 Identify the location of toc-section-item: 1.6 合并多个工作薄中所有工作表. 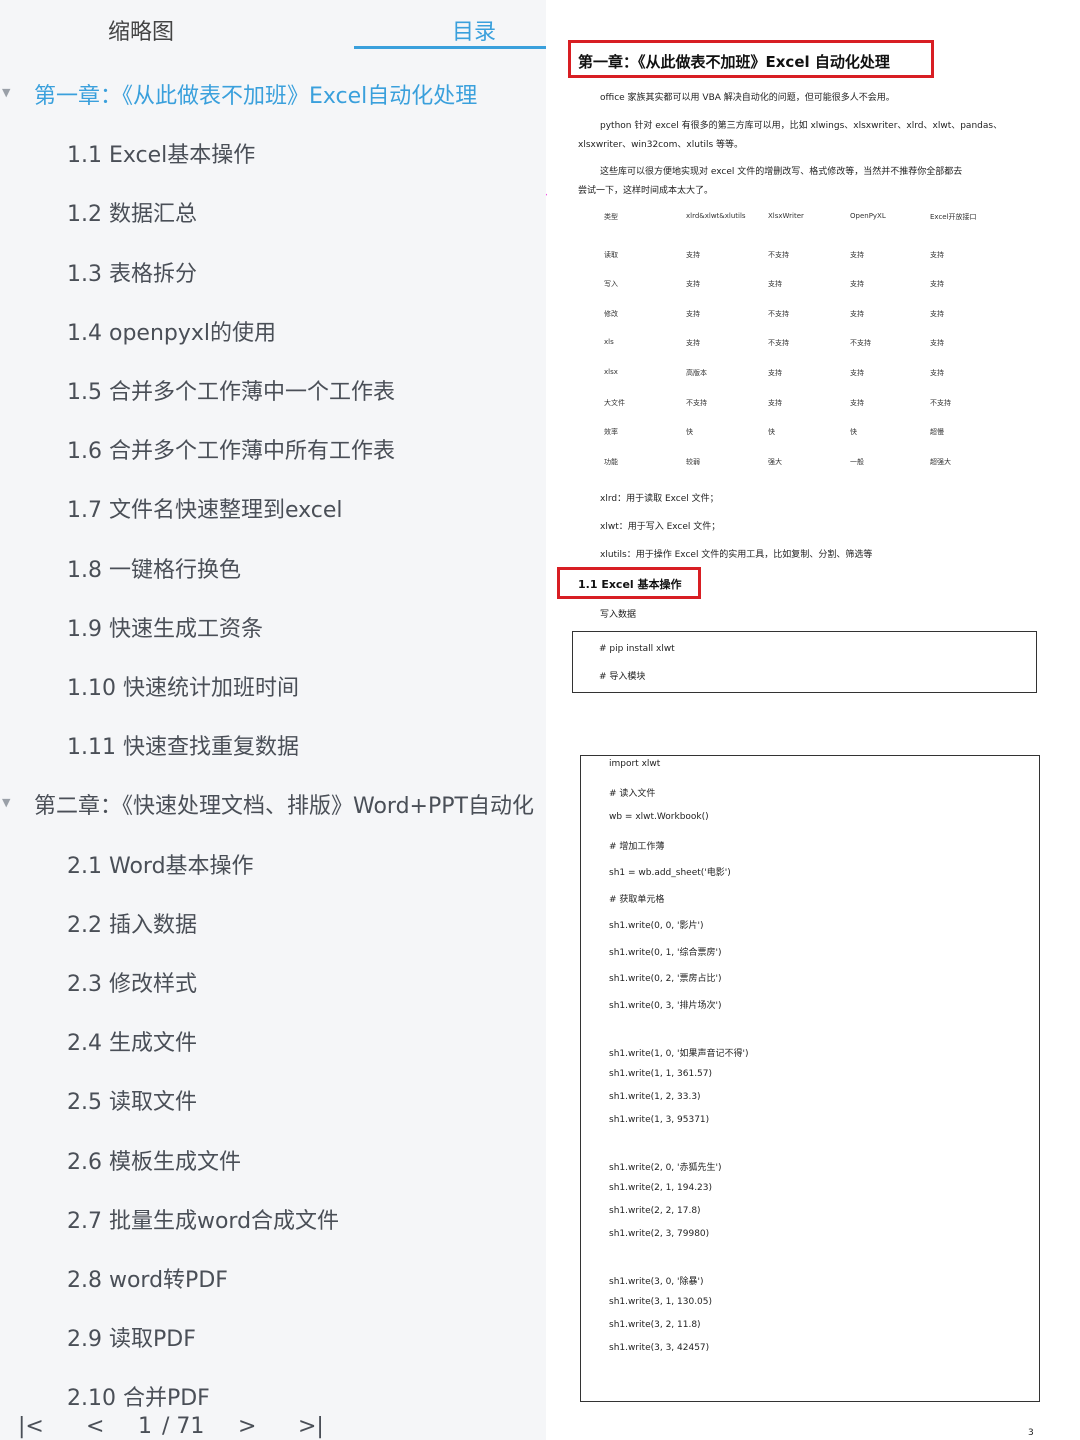
(231, 449).